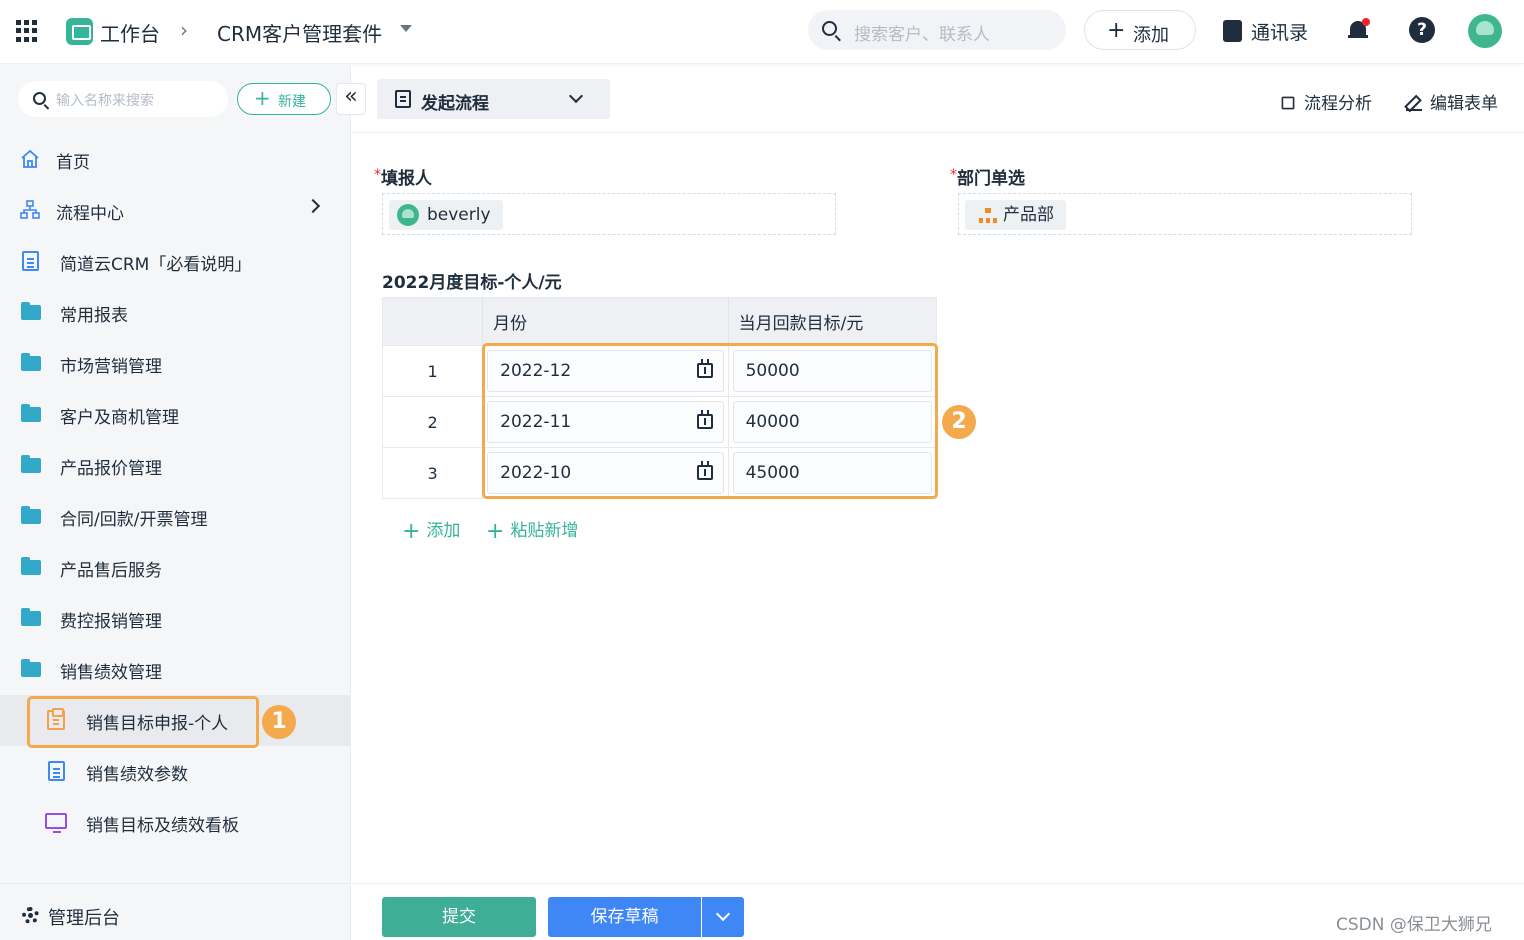 This screenshot has width=1524, height=940. What do you see at coordinates (156, 265) in the screenshot?
I see `sidebar-item-label: 简道云CRM「必看说明」` at bounding box center [156, 265].